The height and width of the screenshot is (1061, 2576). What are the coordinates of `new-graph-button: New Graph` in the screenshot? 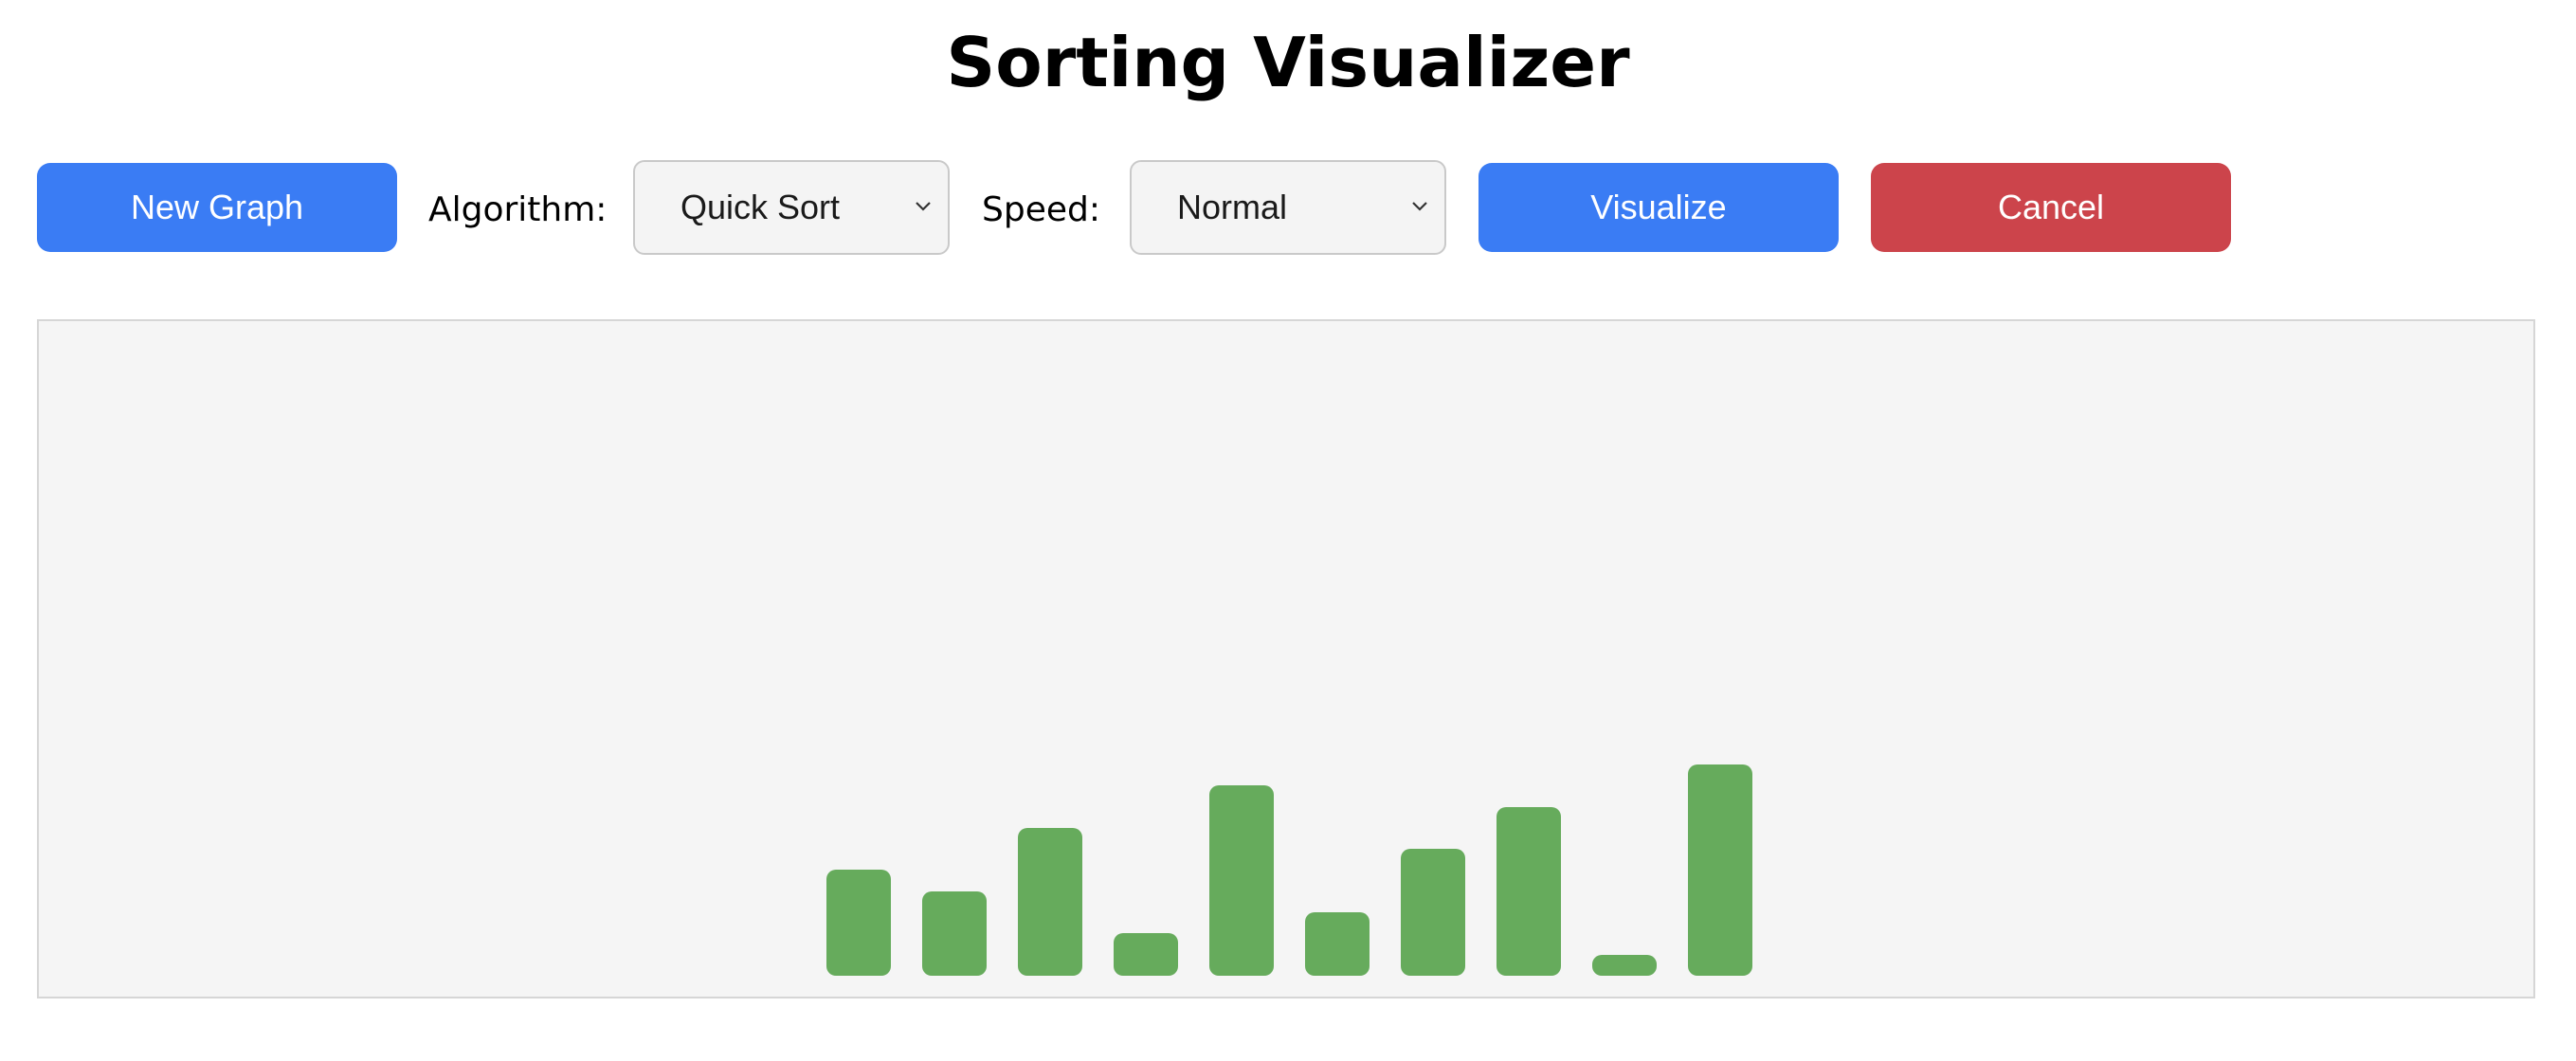 It's located at (217, 207).